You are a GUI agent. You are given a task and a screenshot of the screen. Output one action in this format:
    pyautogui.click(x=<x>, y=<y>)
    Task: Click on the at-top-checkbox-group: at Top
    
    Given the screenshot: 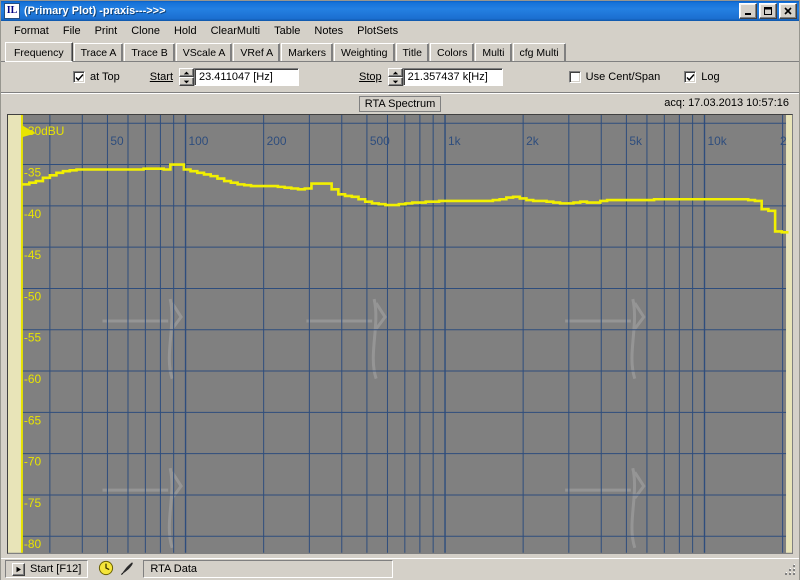 What is the action you would take?
    pyautogui.click(x=96, y=77)
    